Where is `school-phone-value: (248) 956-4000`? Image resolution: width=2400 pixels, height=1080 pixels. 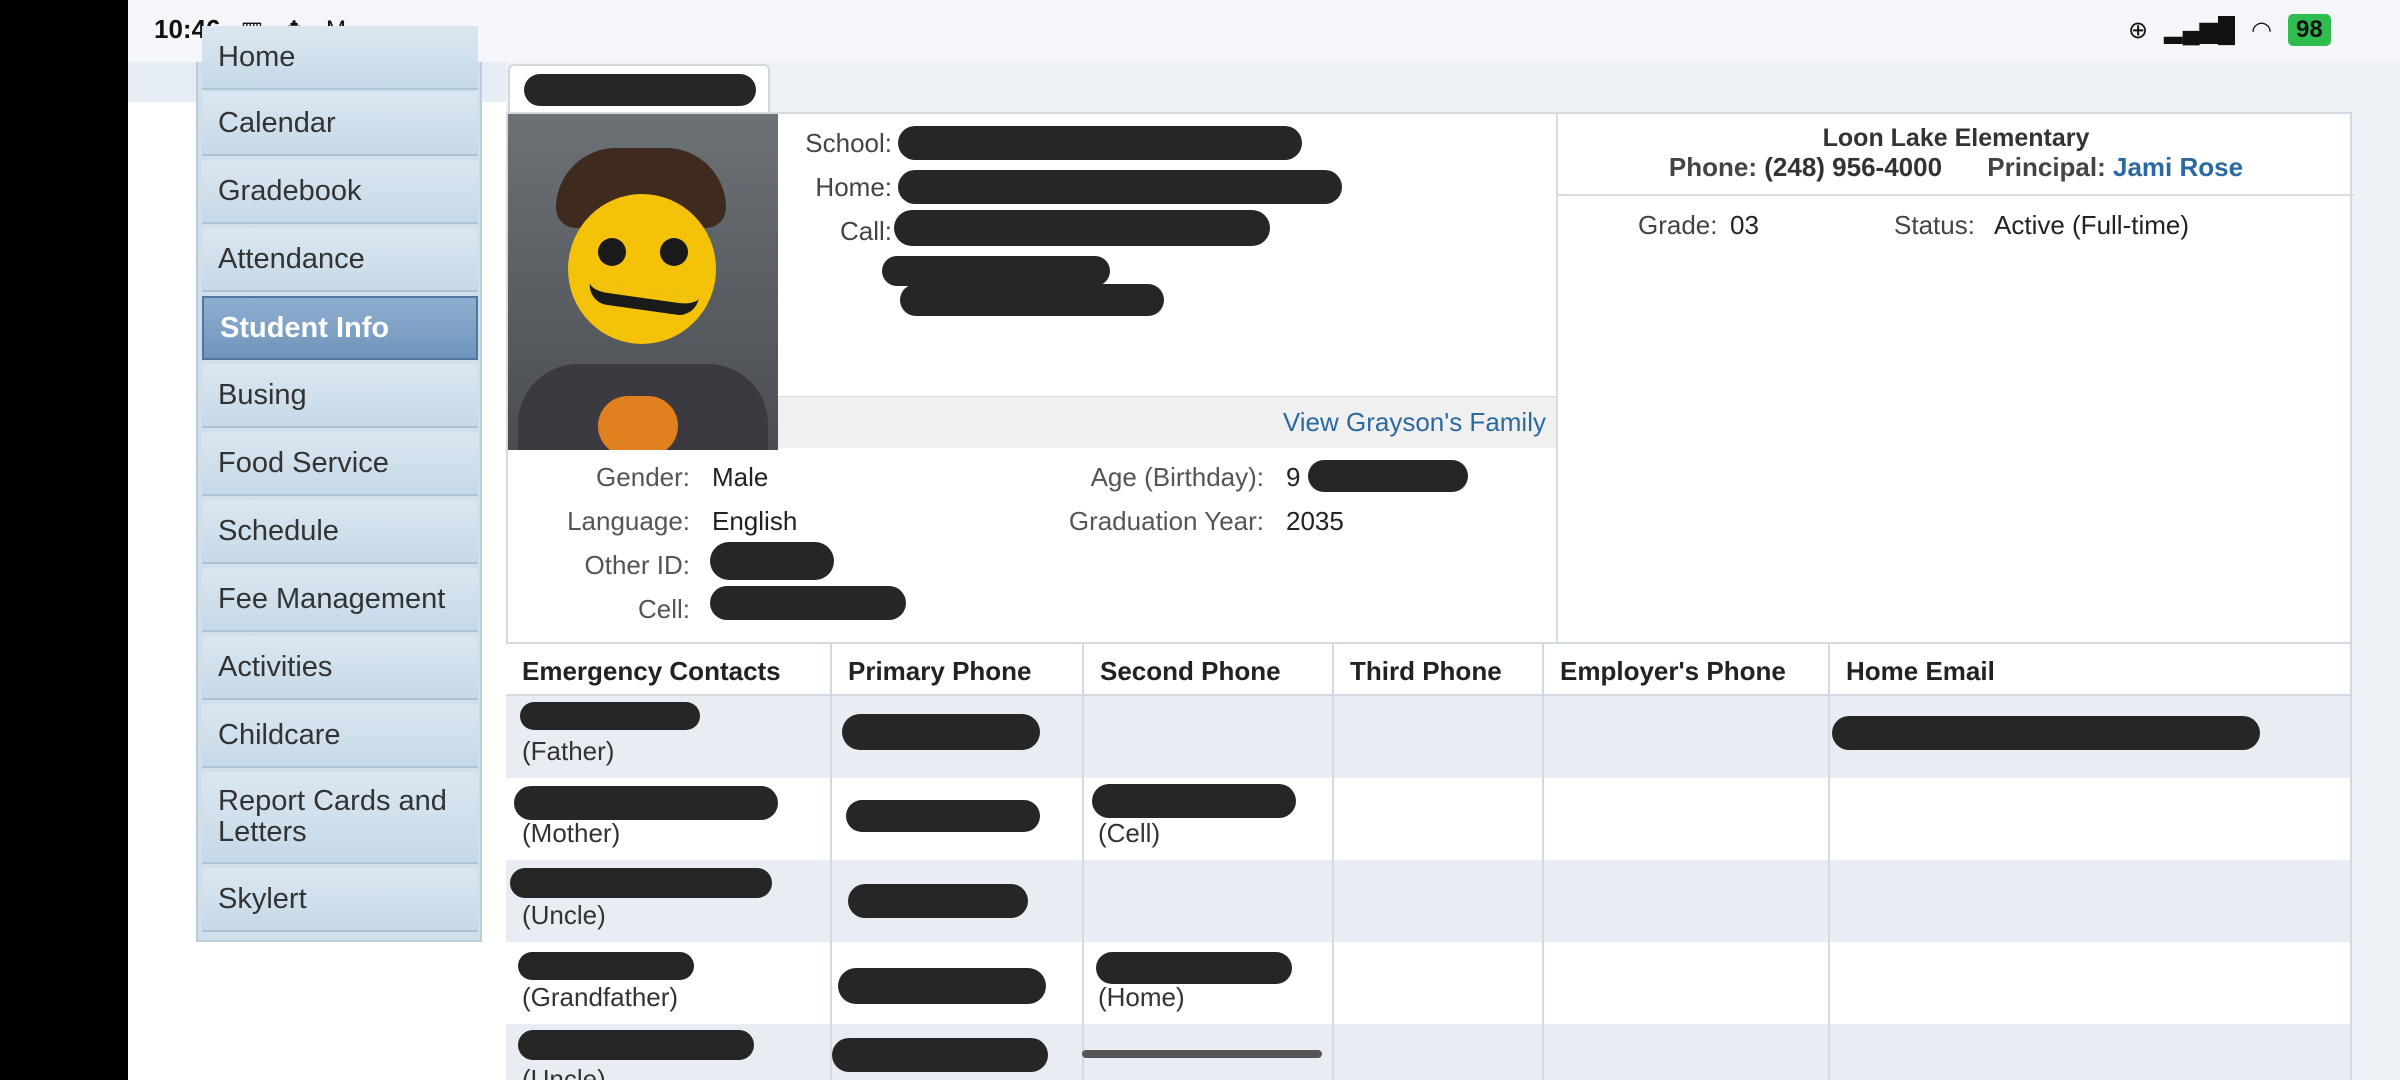 school-phone-value: (248) 956-4000 is located at coordinates (1853, 167).